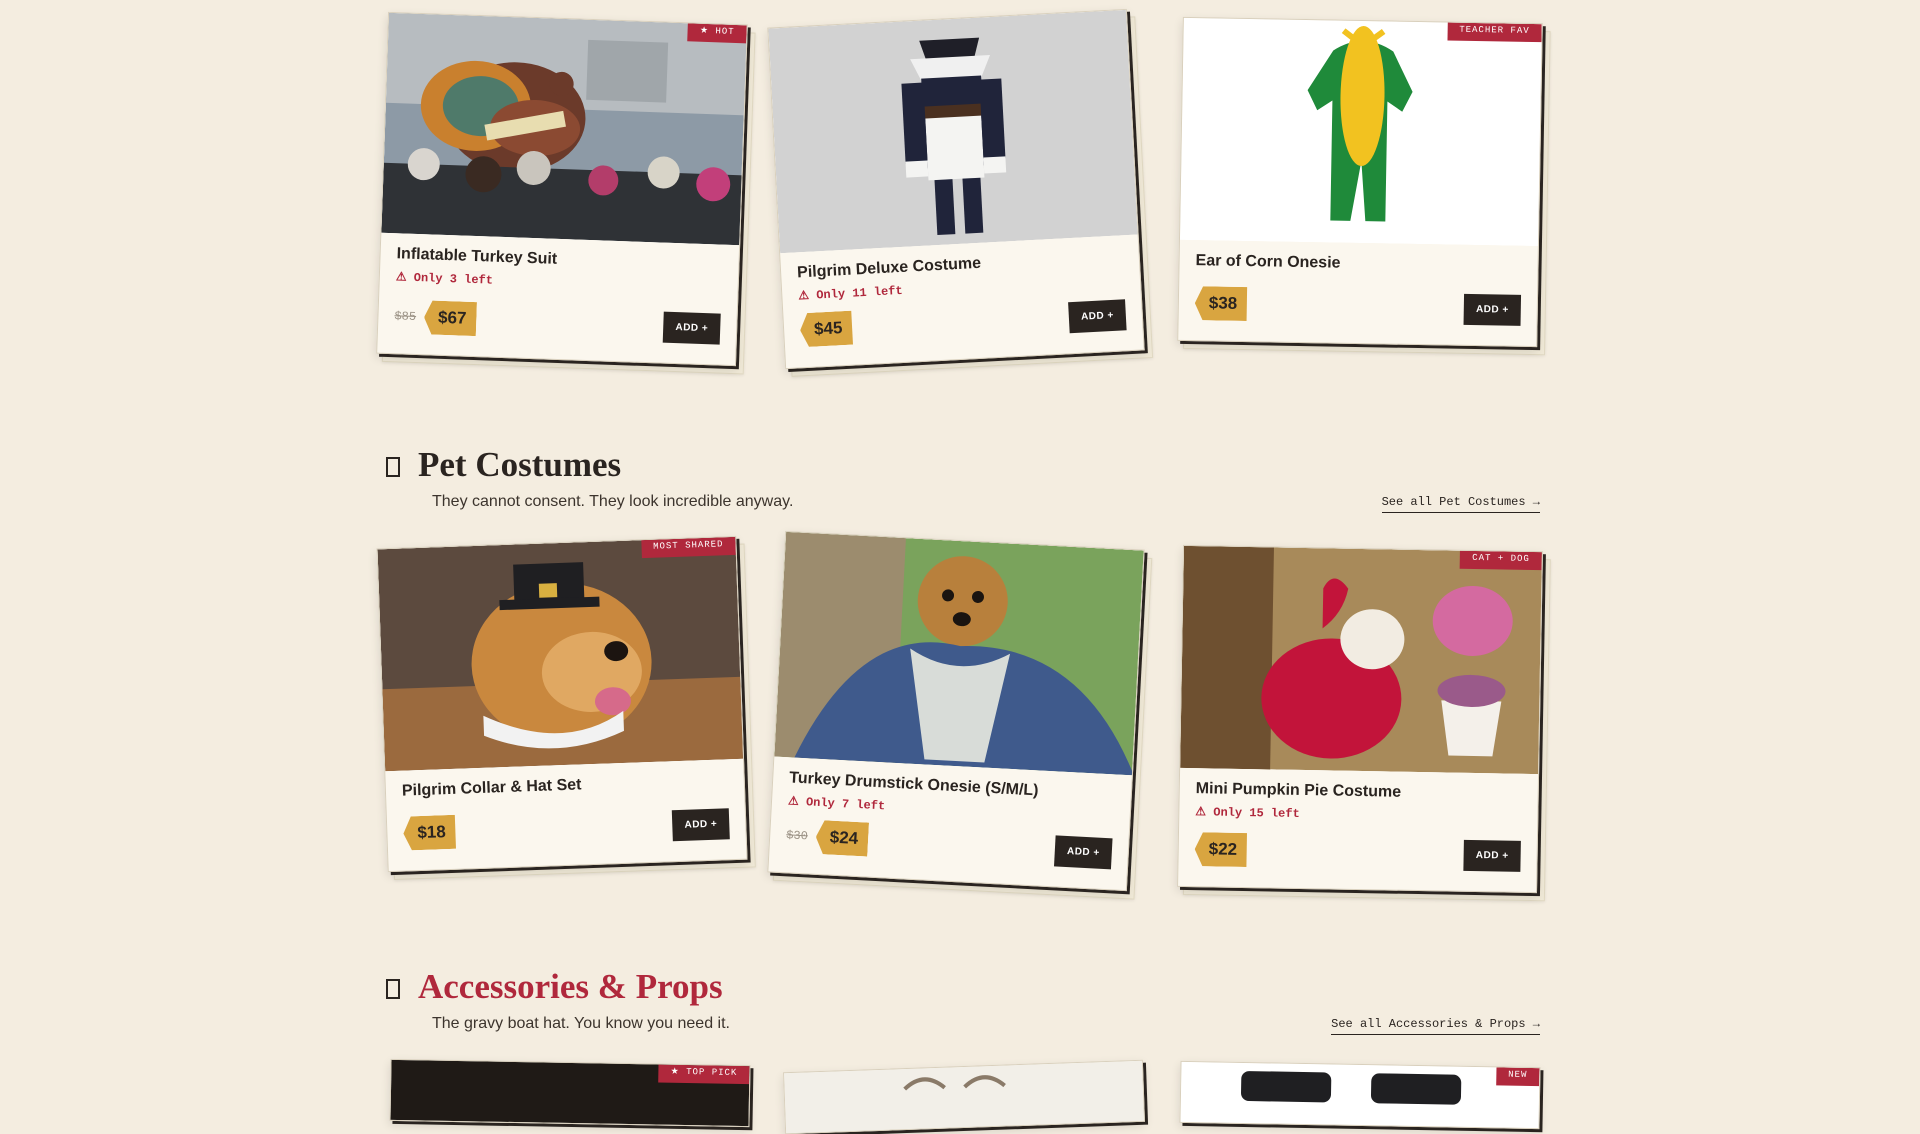 This screenshot has height=1134, width=1920. I want to click on price-tag: $22, so click(1220, 849).